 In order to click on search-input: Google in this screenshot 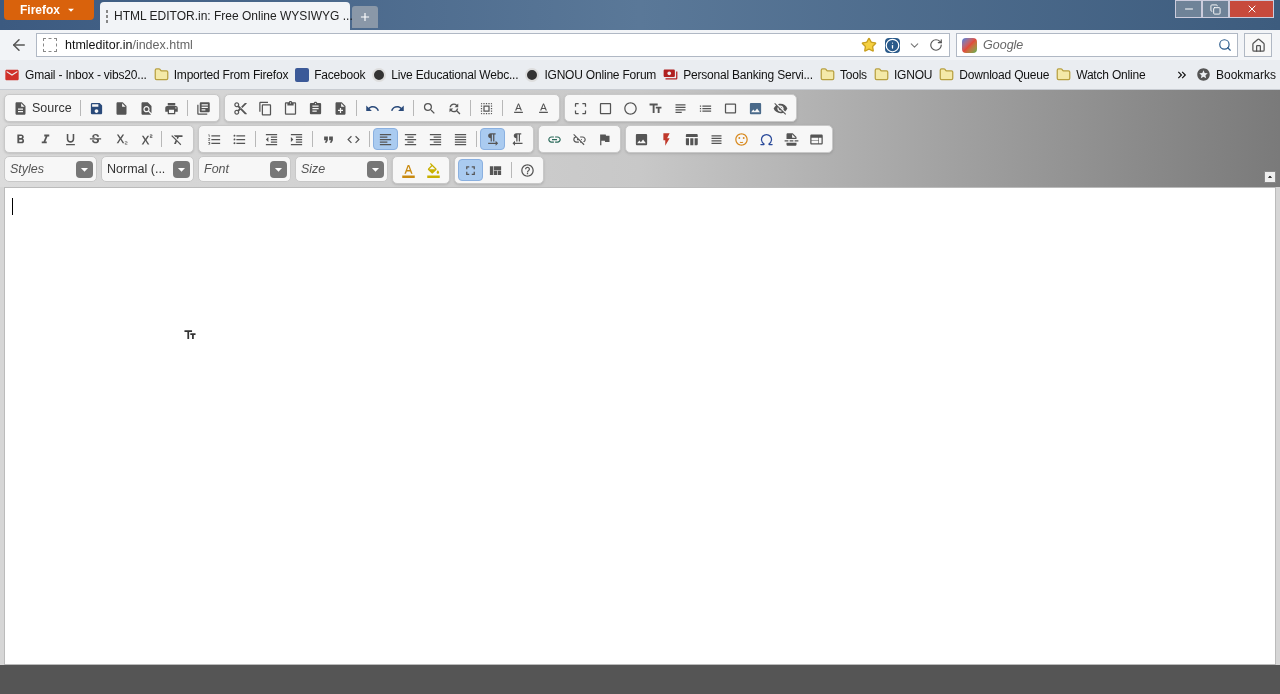, I will do `click(1097, 45)`.